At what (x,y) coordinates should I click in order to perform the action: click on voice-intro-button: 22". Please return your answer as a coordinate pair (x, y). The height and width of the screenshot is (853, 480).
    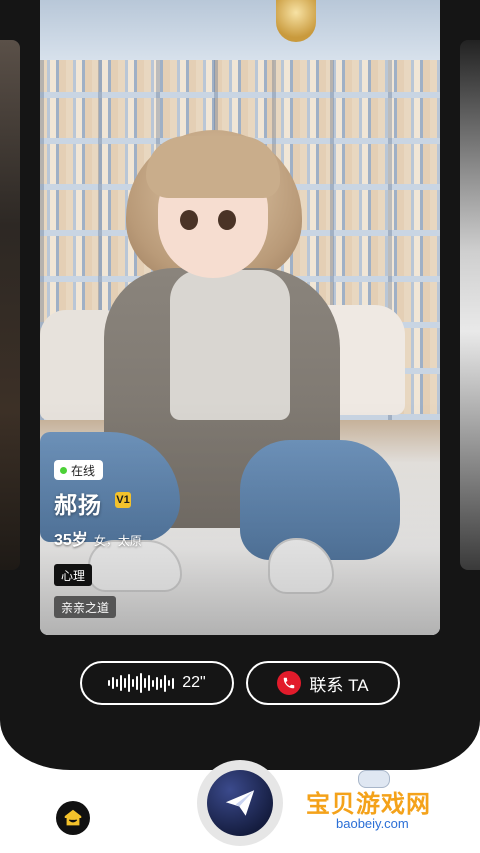
    Looking at the image, I should click on (157, 683).